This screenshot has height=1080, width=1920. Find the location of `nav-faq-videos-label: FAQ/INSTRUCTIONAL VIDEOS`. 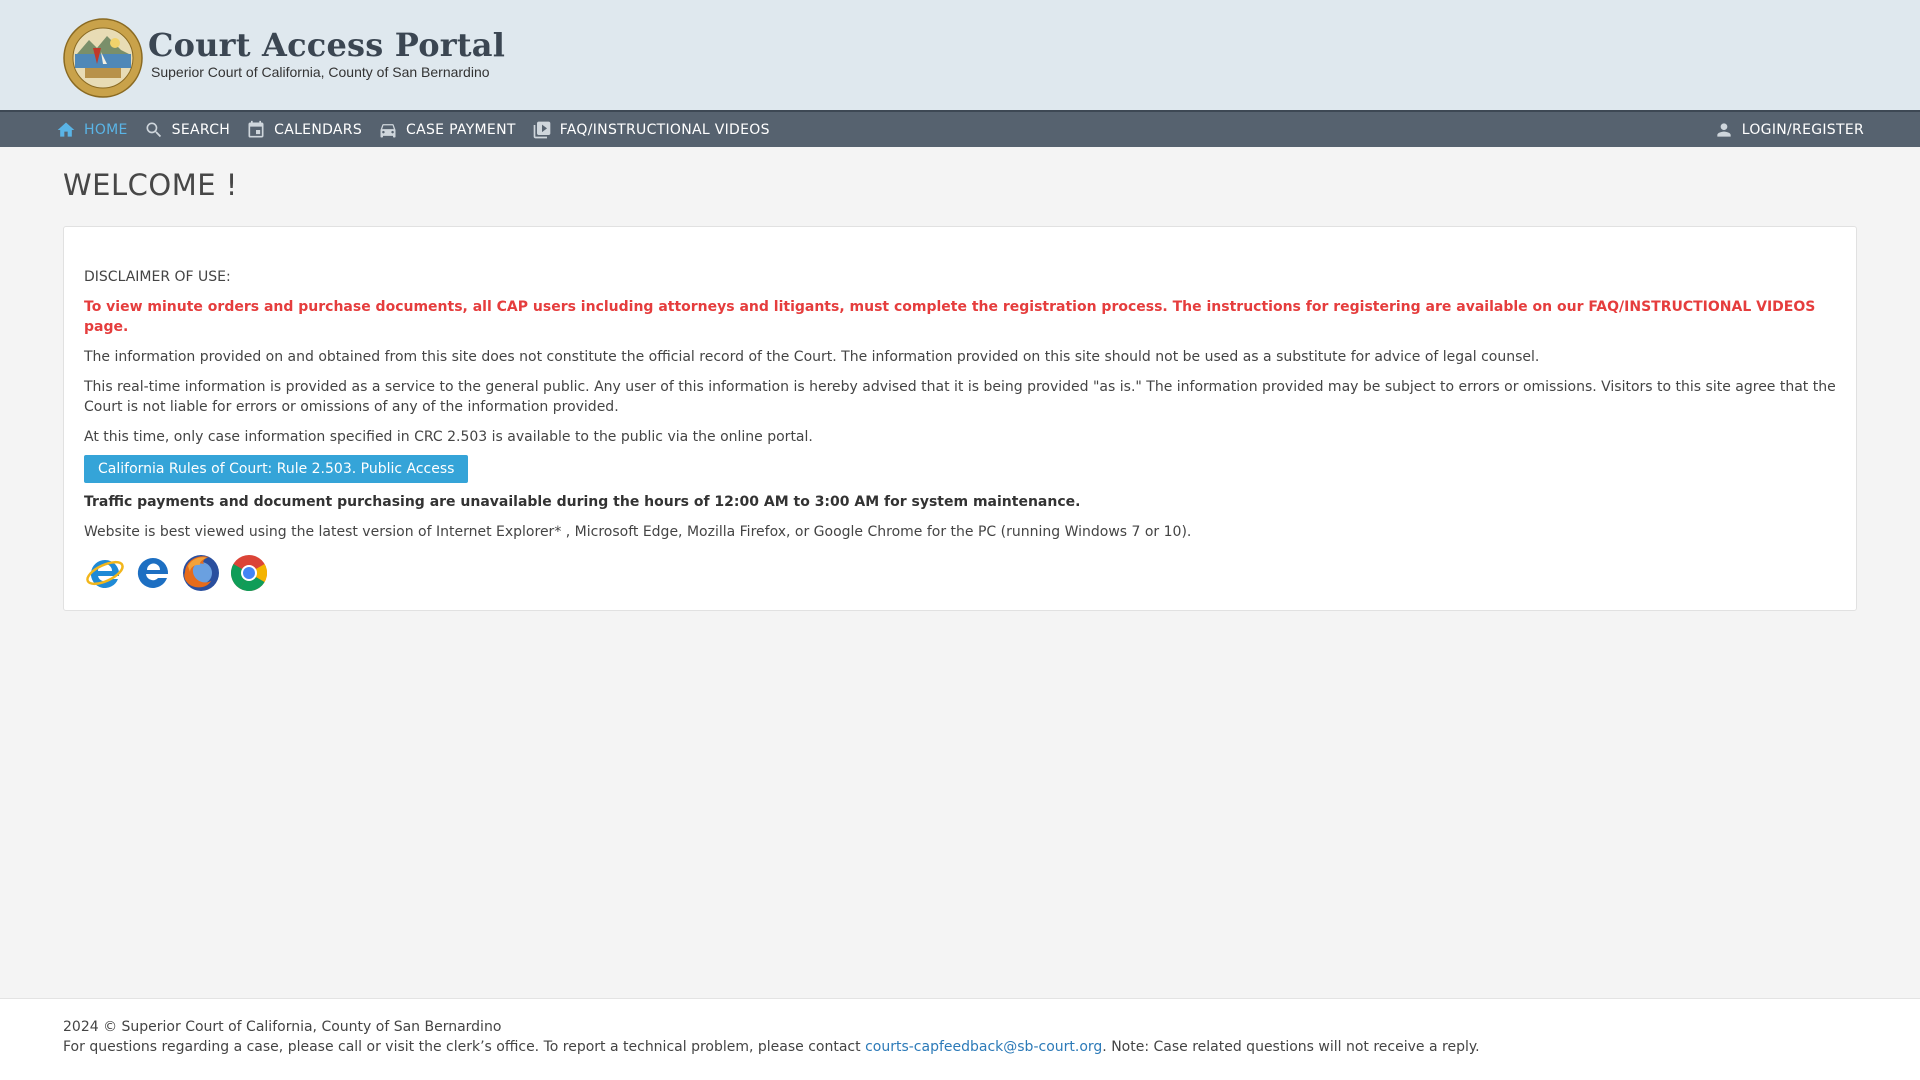

nav-faq-videos-label: FAQ/INSTRUCTIONAL VIDEOS is located at coordinates (664, 129).